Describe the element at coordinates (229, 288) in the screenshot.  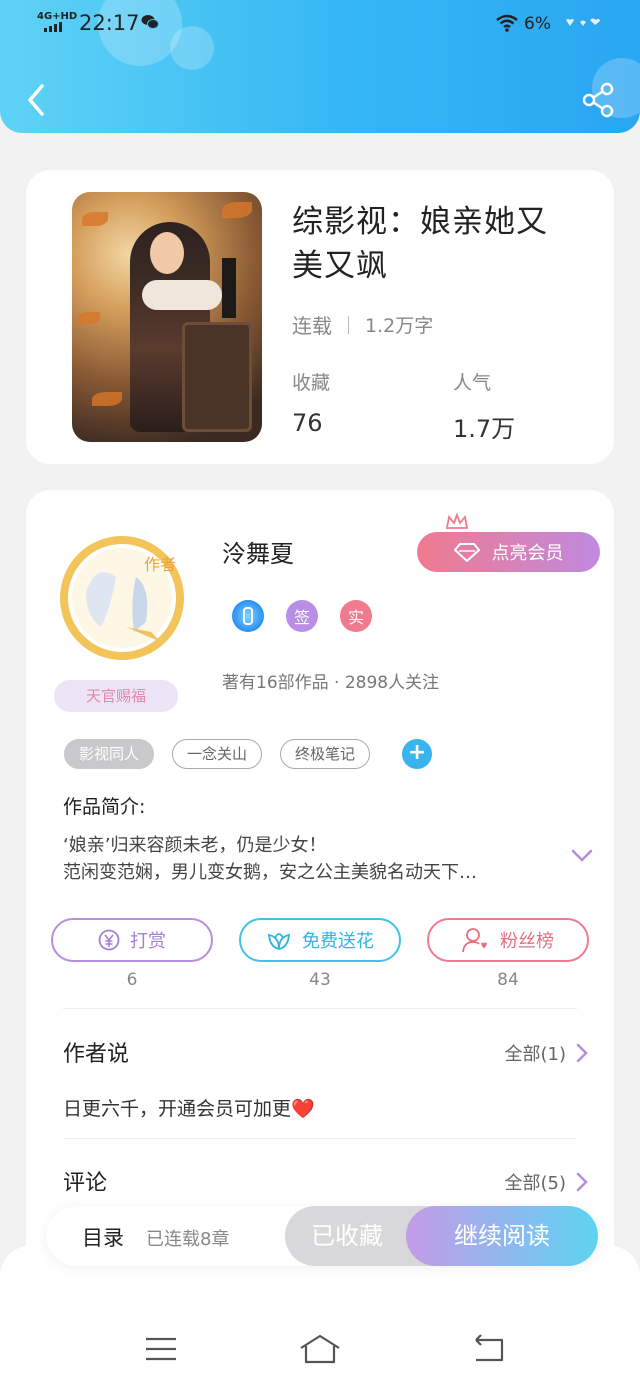
I see `cover-title-tag` at that location.